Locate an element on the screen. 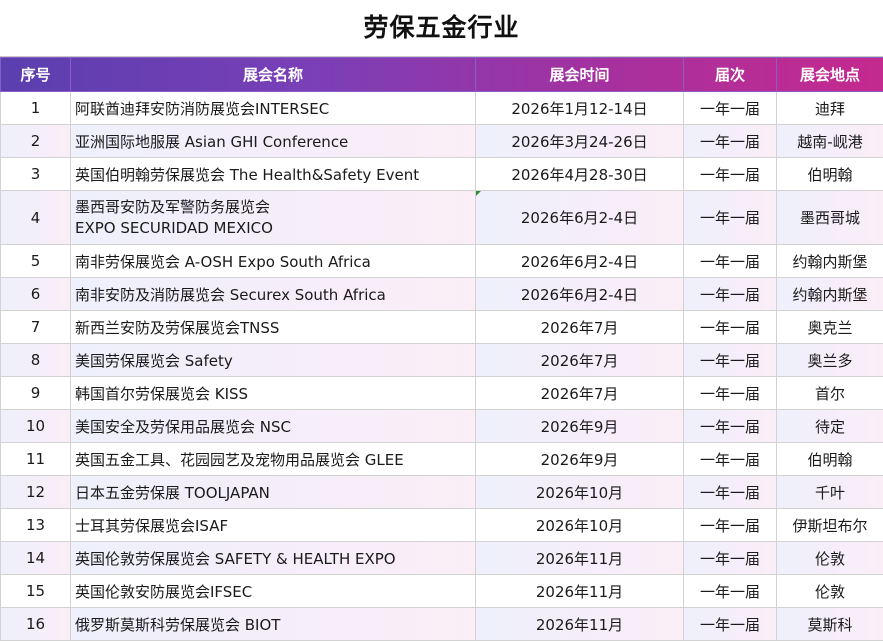 The width and height of the screenshot is (883, 641). cell-location: 墨西哥城 is located at coordinates (830, 218).